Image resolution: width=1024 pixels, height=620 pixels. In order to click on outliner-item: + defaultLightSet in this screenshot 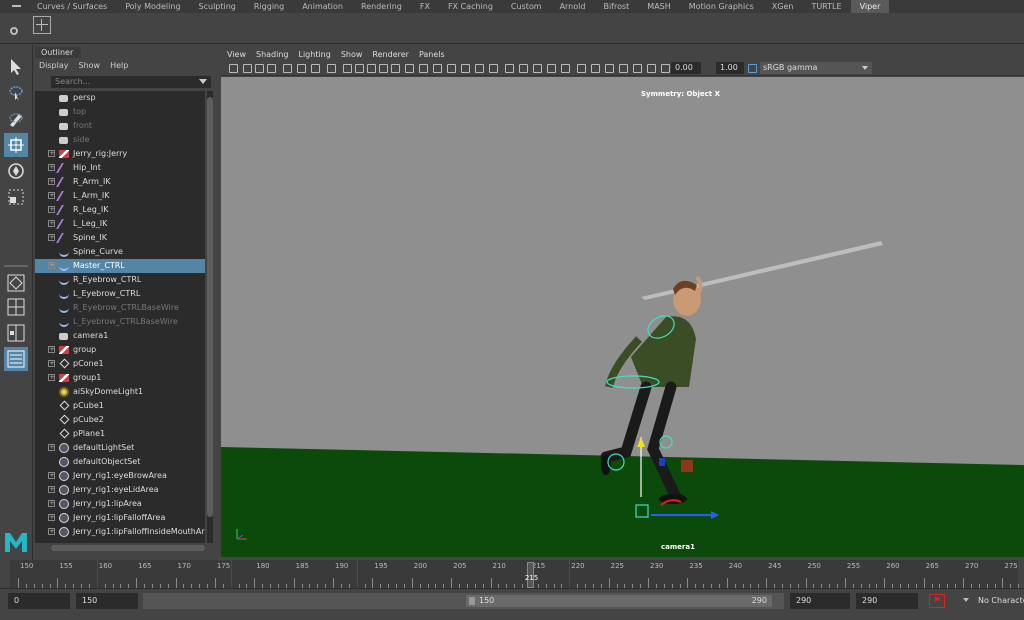, I will do `click(120, 448)`.